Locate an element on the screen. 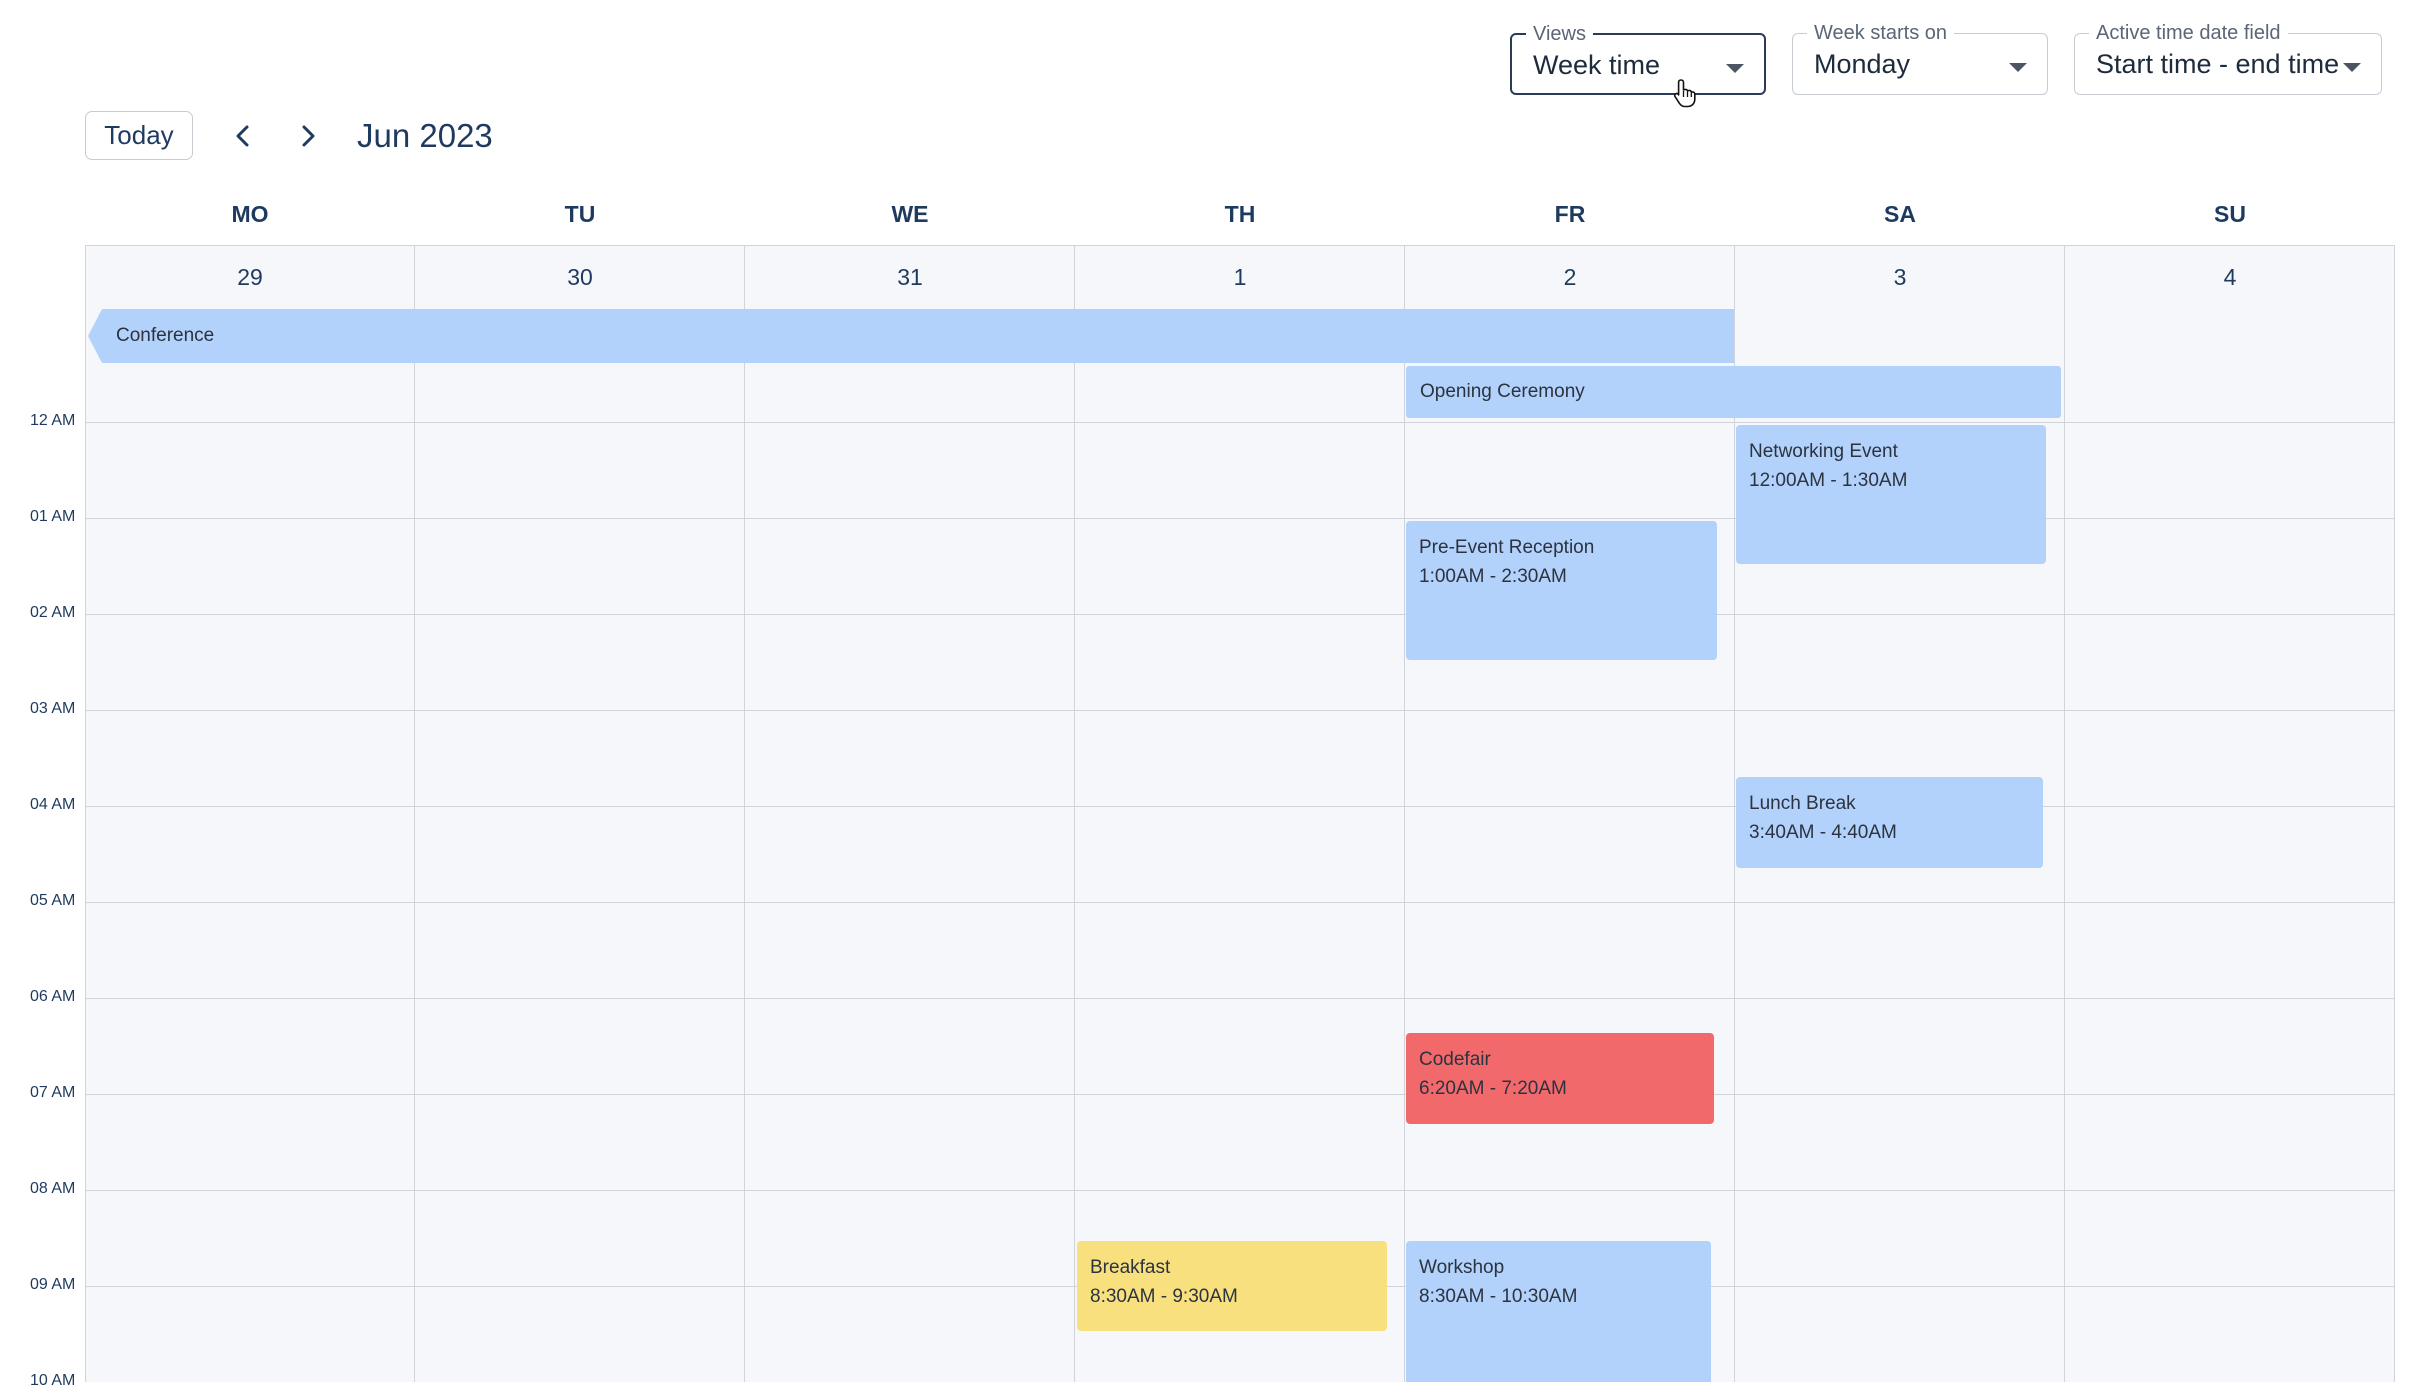 The height and width of the screenshot is (1390, 2419). week-start-select-label: Week starts on is located at coordinates (1881, 33).